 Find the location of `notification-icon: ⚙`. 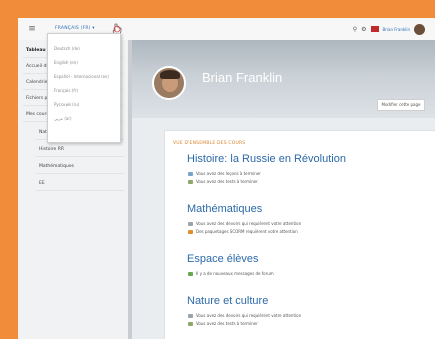

notification-icon: ⚙ is located at coordinates (363, 29).